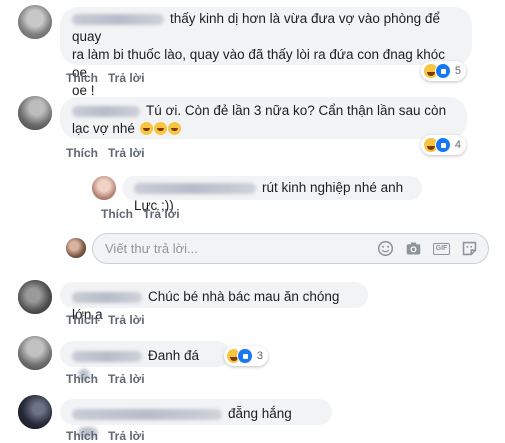  What do you see at coordinates (469, 248) in the screenshot?
I see `sticker-icon` at bounding box center [469, 248].